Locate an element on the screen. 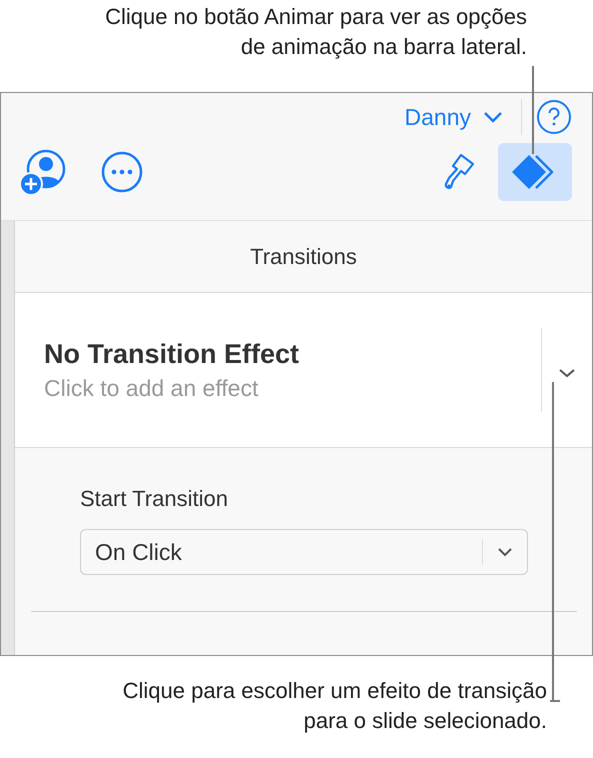 The height and width of the screenshot is (758, 593). animate-button is located at coordinates (535, 172).